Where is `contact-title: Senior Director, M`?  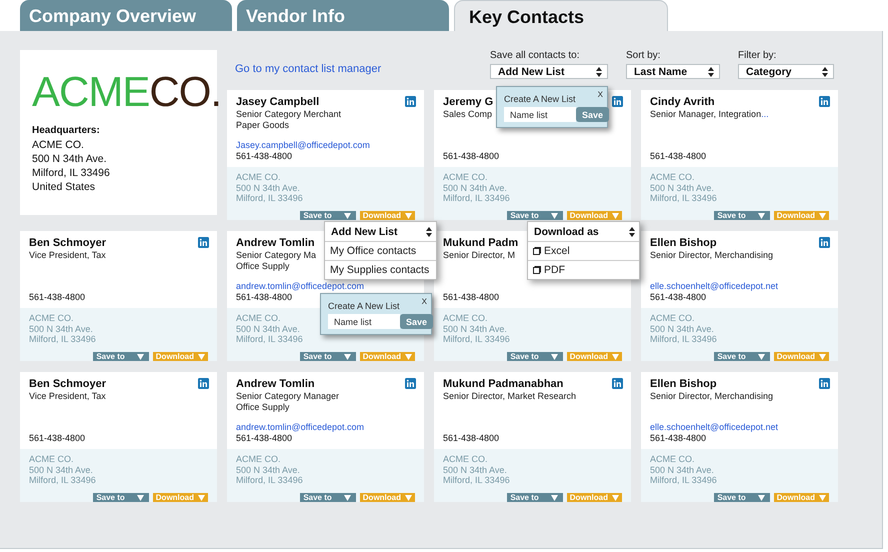
contact-title: Senior Director, M is located at coordinates (479, 255).